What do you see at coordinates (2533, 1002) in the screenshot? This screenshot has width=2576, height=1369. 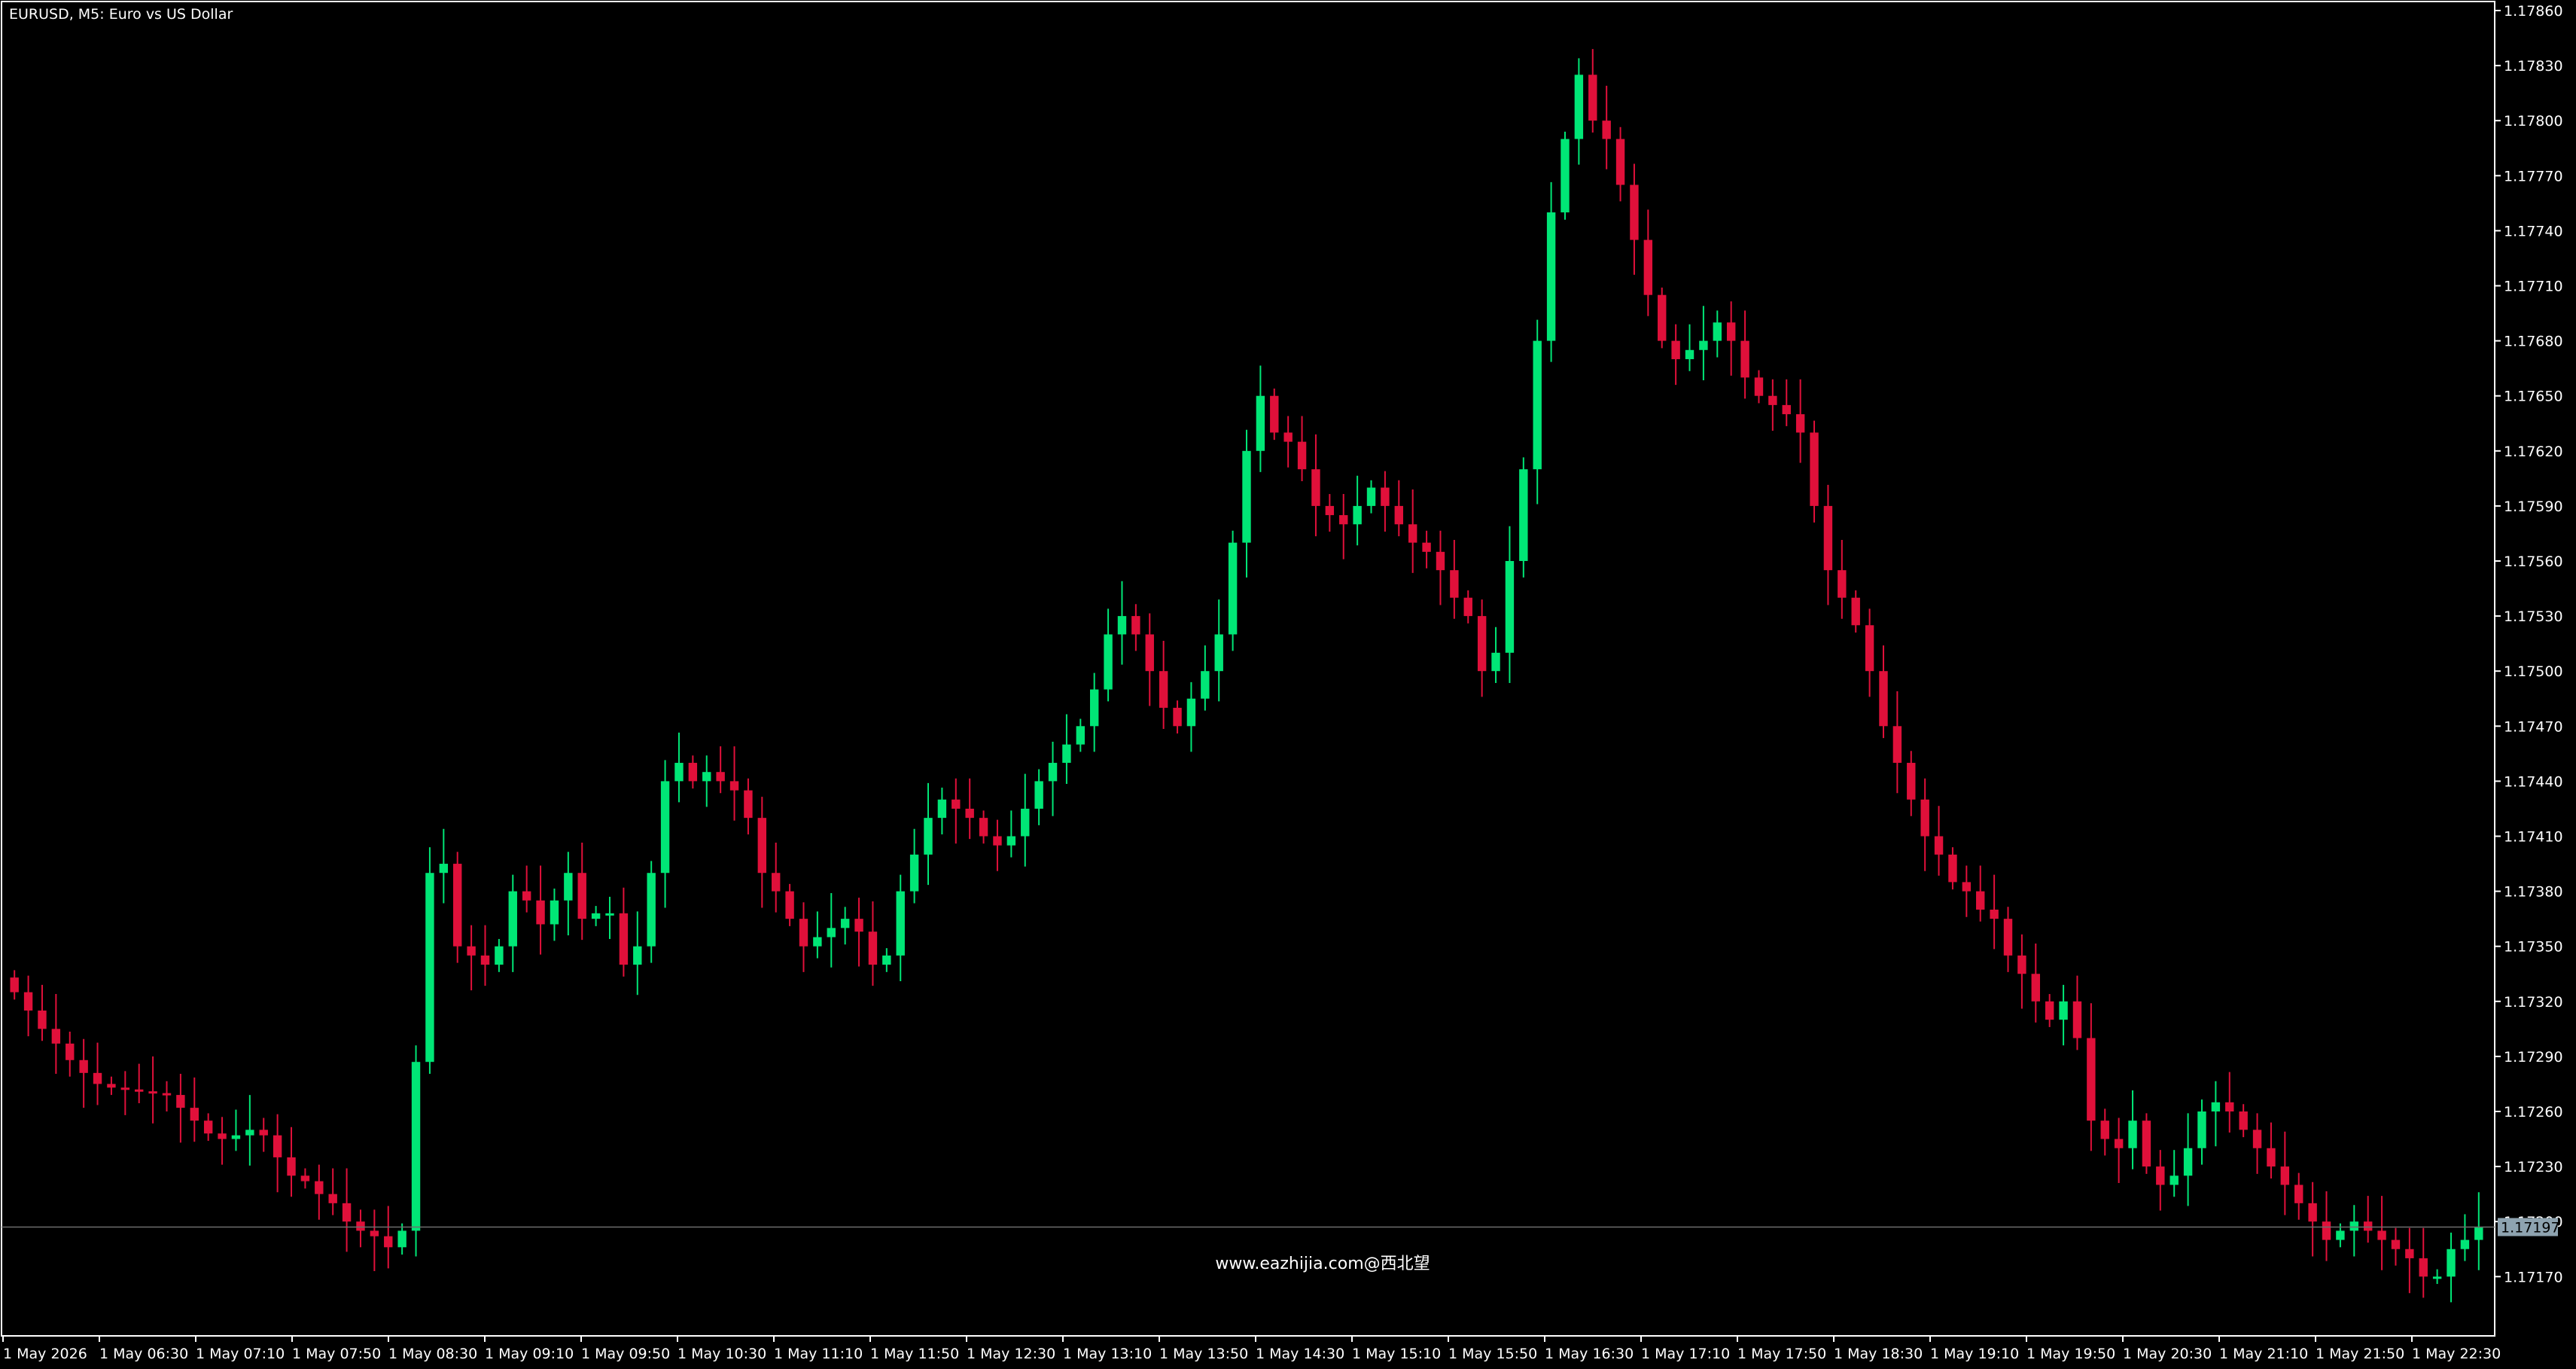 I see `price-tick-label: 1.17320` at bounding box center [2533, 1002].